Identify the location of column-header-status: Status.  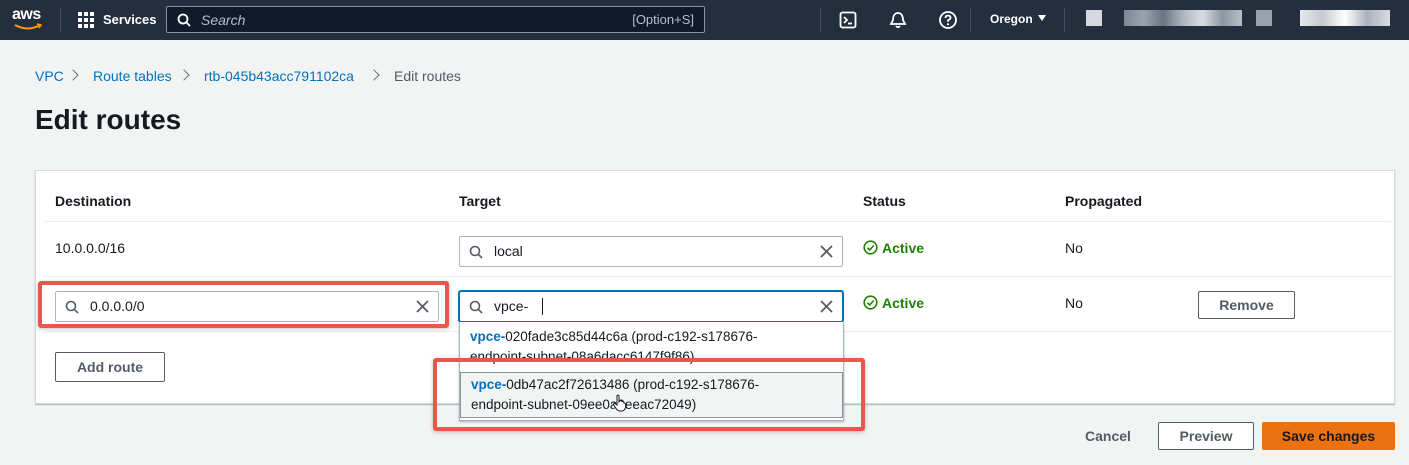
(884, 201).